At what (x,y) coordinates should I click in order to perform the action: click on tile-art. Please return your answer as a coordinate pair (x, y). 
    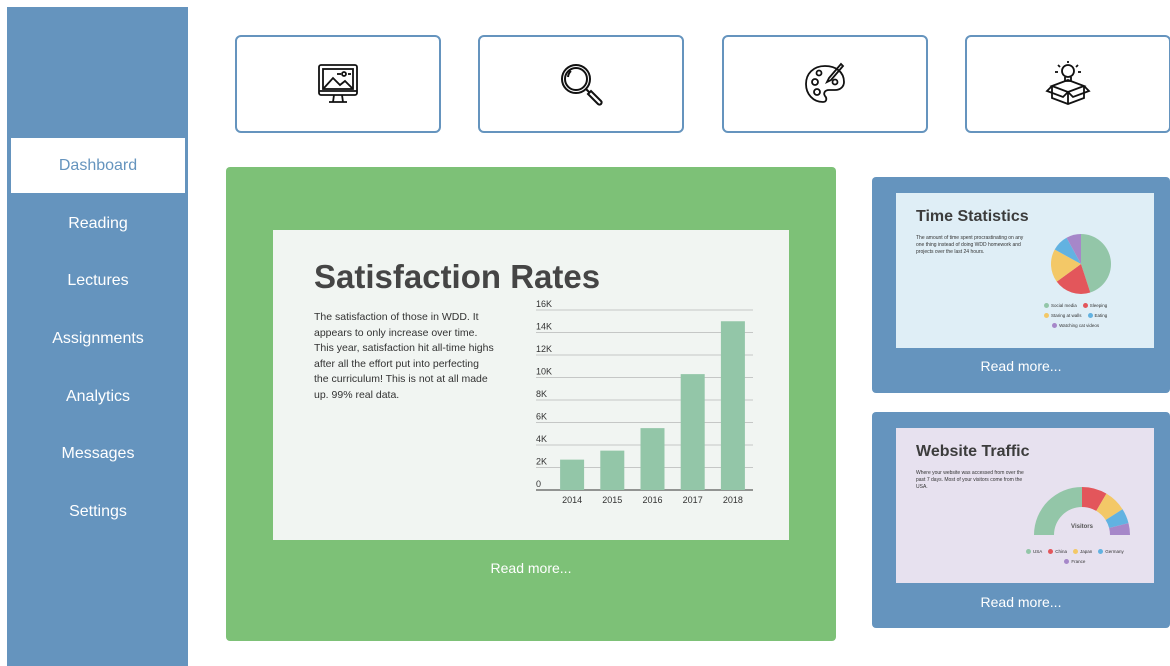
    Looking at the image, I should click on (825, 84).